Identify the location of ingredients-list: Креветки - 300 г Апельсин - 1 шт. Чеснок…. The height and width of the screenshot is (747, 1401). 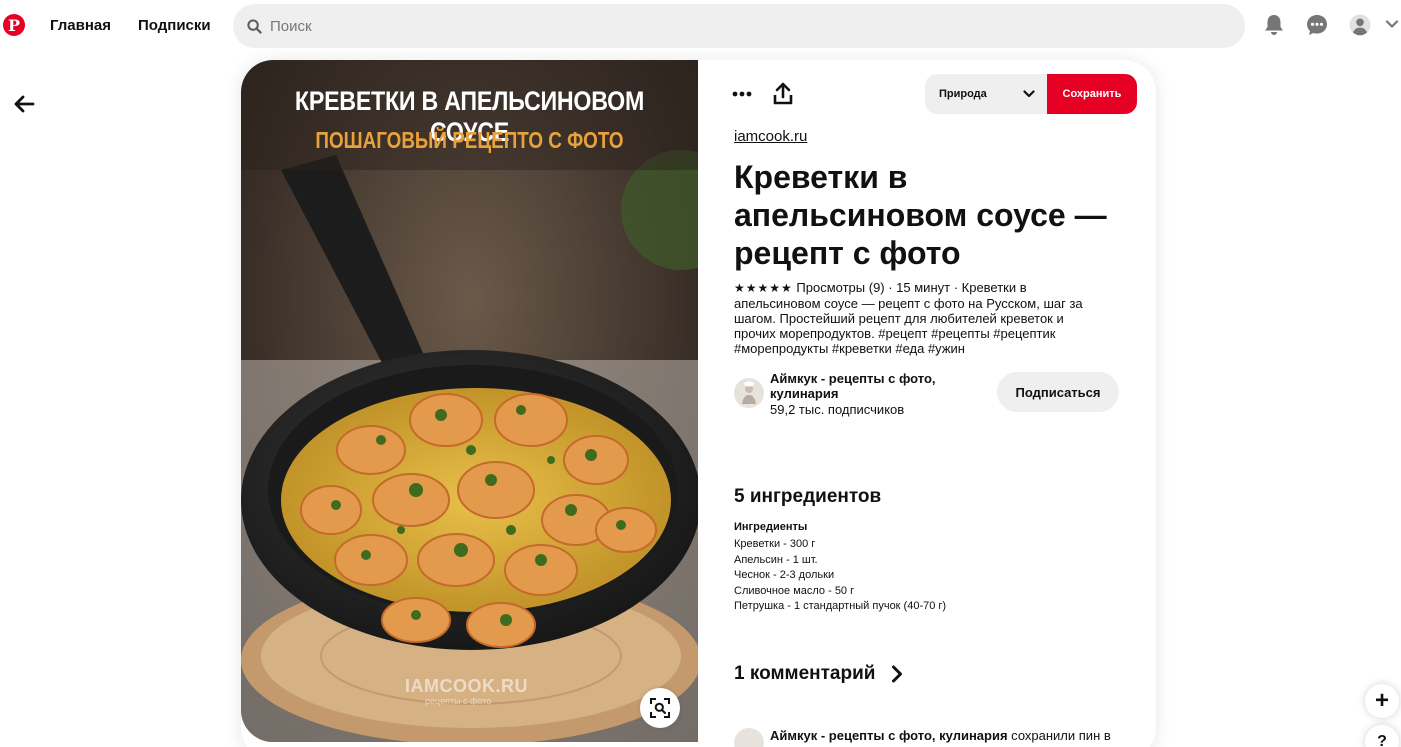
(840, 576).